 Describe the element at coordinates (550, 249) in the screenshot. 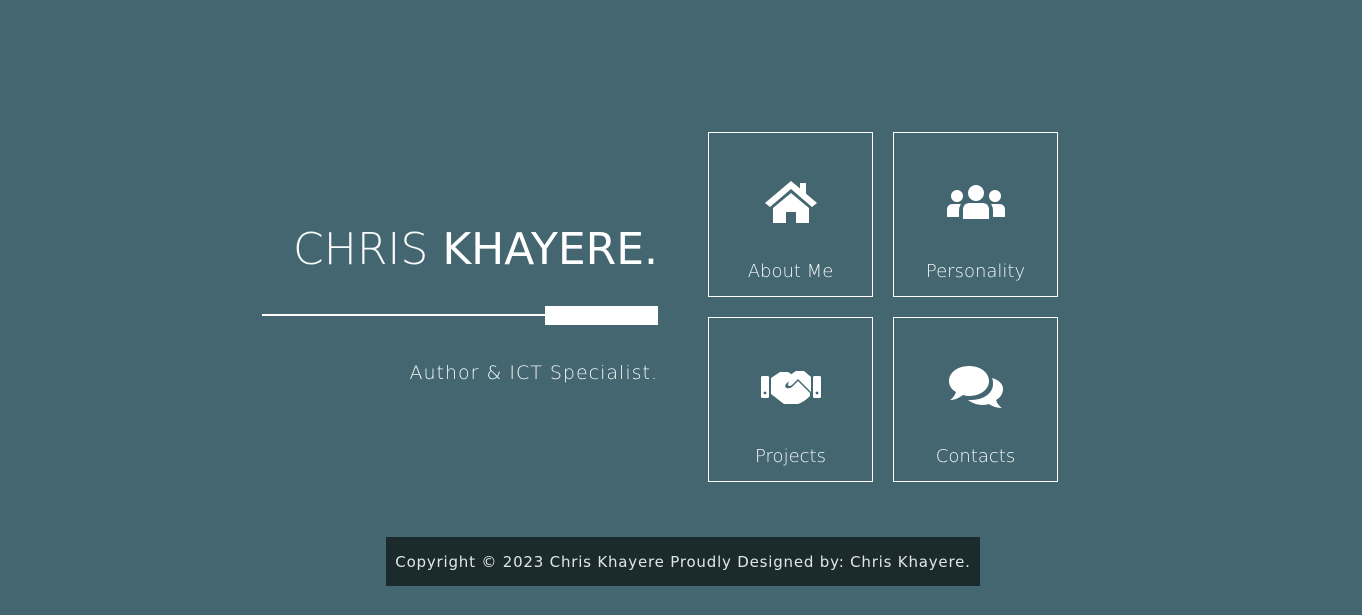

I see `last-name: KHAYERE.` at that location.